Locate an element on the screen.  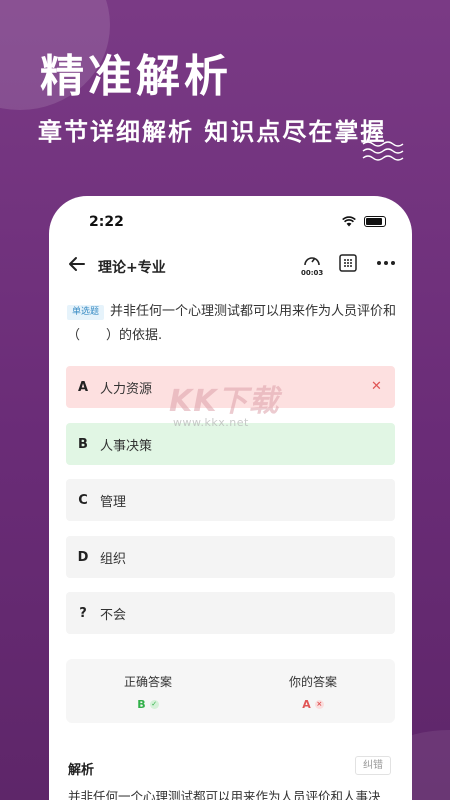
your-answer: 你的答案 A × is located at coordinates (313, 692).